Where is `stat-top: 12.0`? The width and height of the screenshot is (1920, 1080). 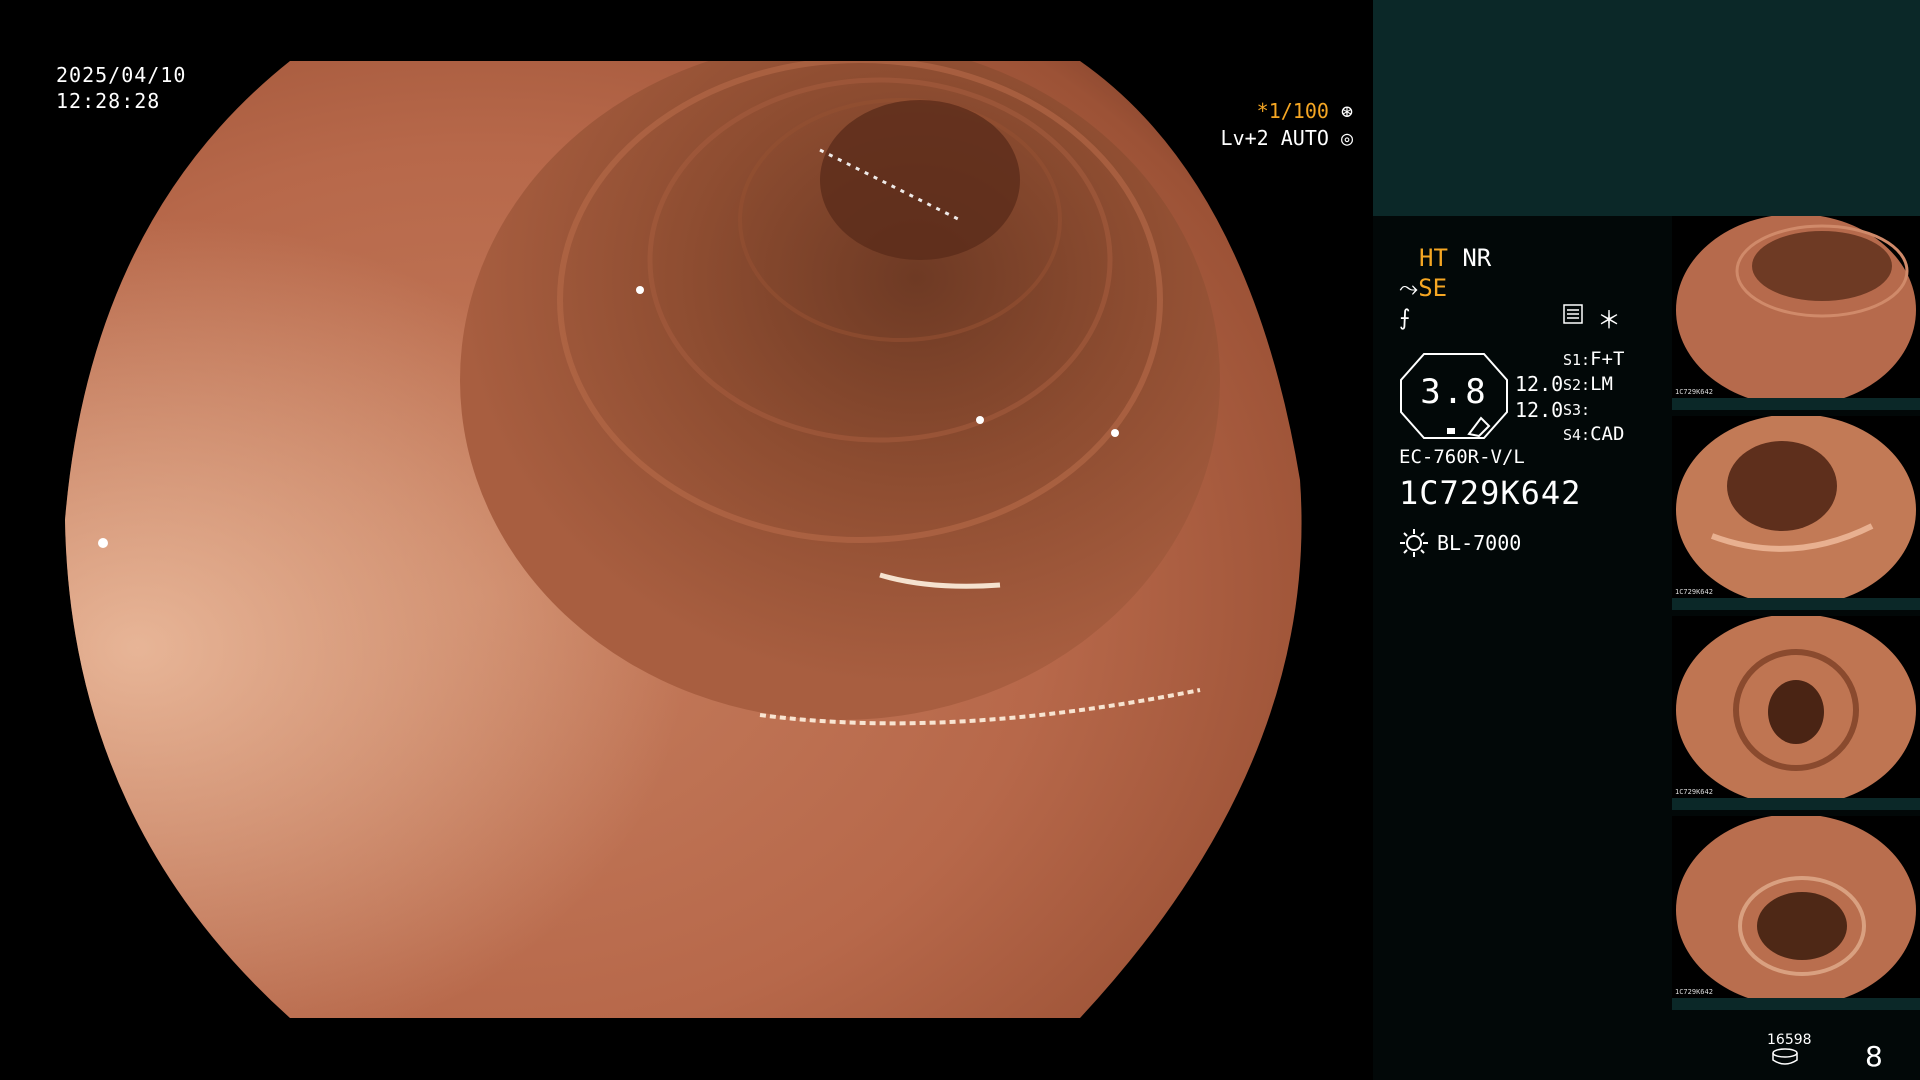
stat-top: 12.0 is located at coordinates (1539, 384).